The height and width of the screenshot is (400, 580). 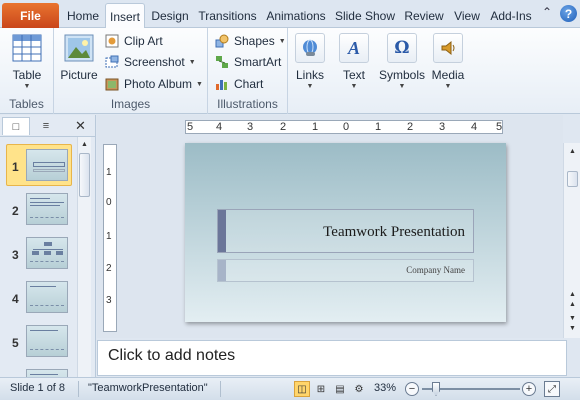 I want to click on links-label: Links, so click(x=309, y=75).